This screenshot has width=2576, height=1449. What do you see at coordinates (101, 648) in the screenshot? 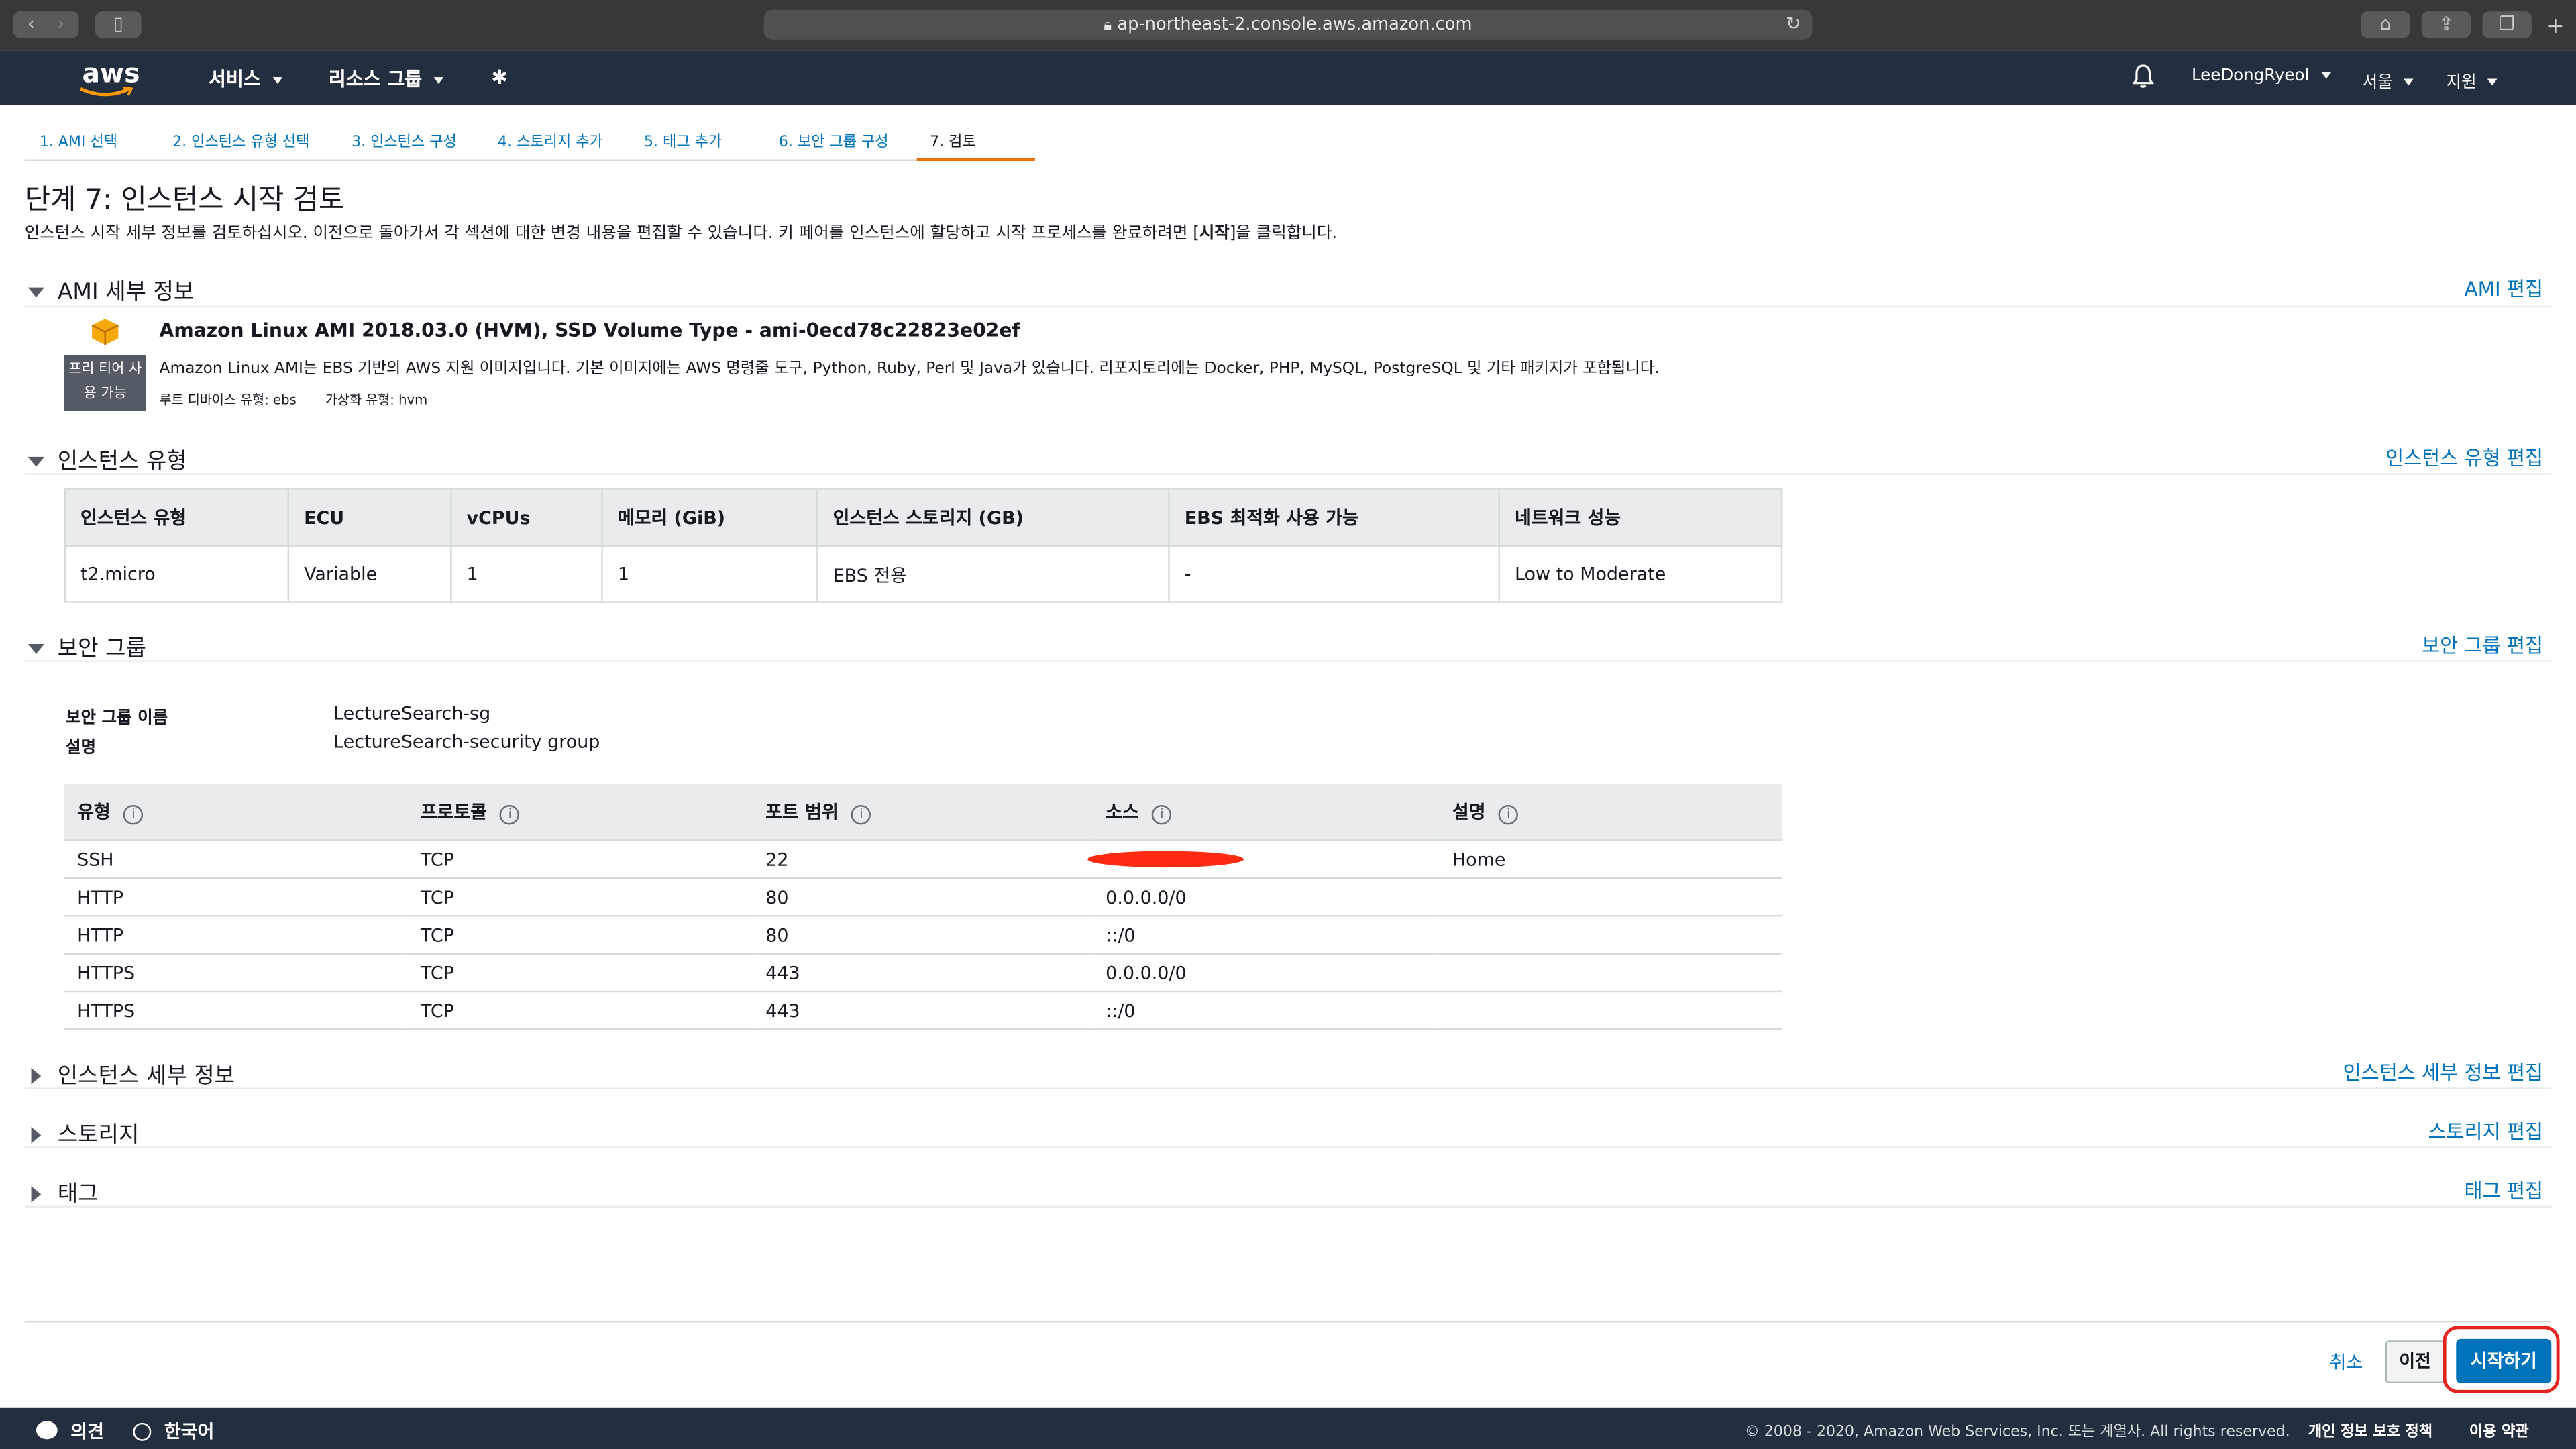
I see `section-security-group-title: 보안 그룹` at bounding box center [101, 648].